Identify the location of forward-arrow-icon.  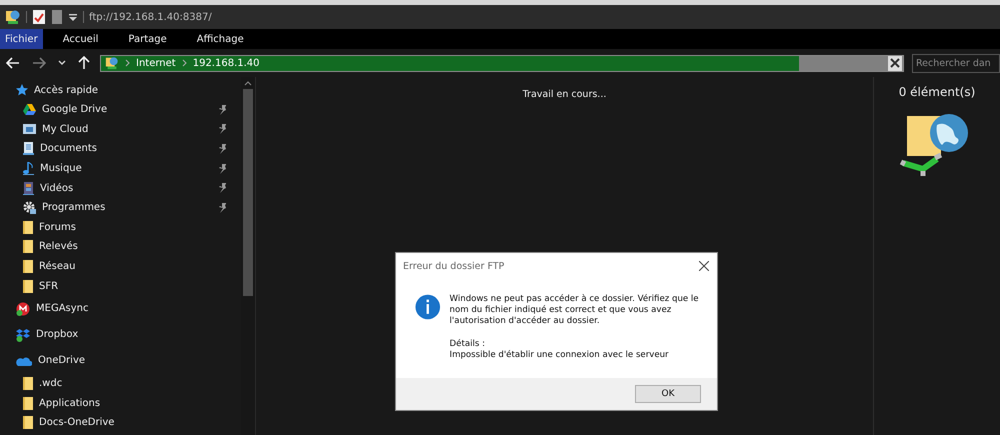
(39, 63).